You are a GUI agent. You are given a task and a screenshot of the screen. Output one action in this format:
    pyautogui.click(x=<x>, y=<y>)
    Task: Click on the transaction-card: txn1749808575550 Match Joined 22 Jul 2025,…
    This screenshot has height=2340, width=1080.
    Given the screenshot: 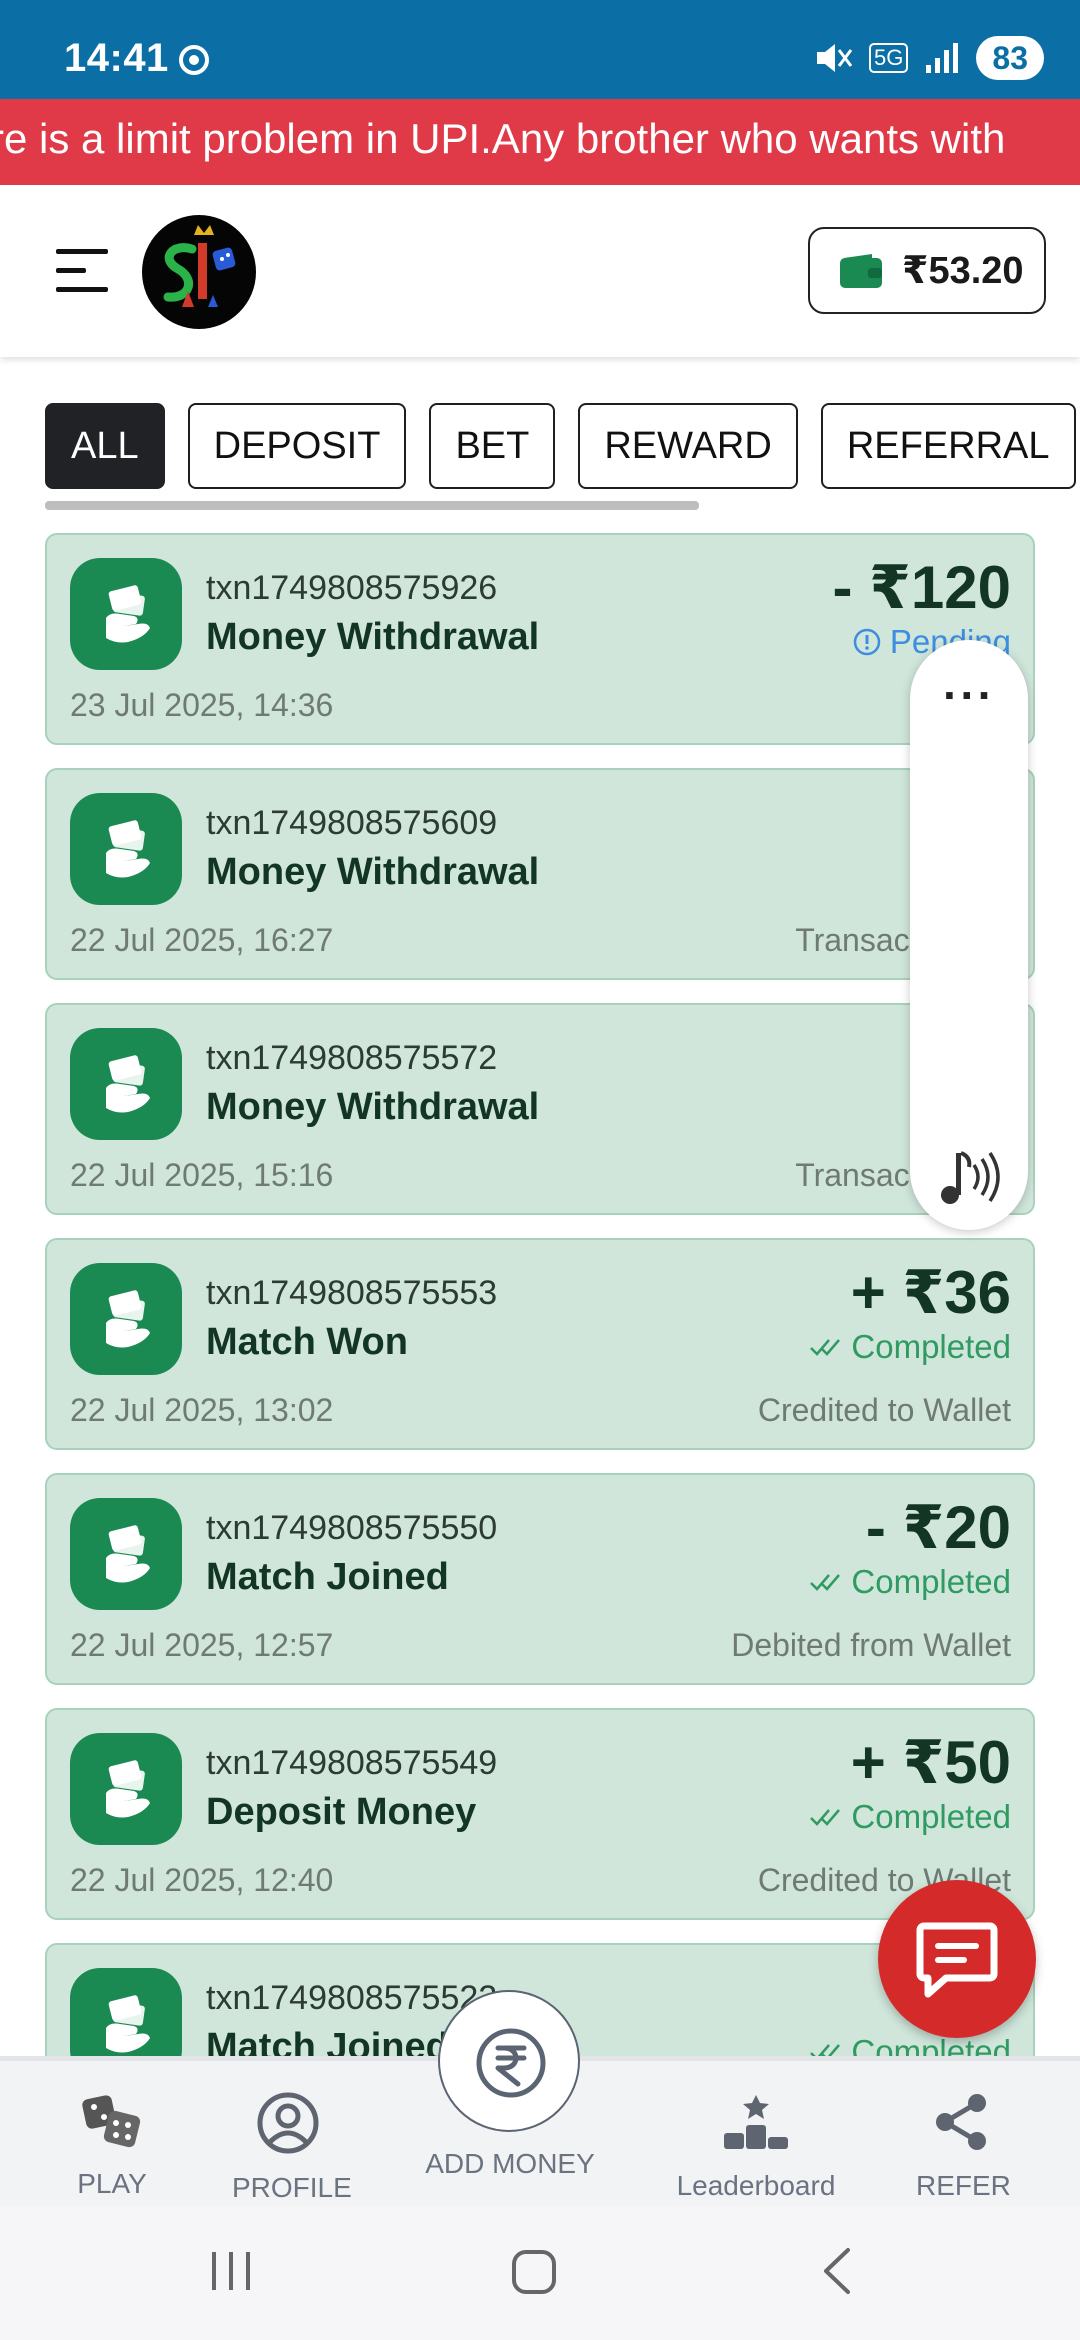 What is the action you would take?
    pyautogui.click(x=540, y=1579)
    